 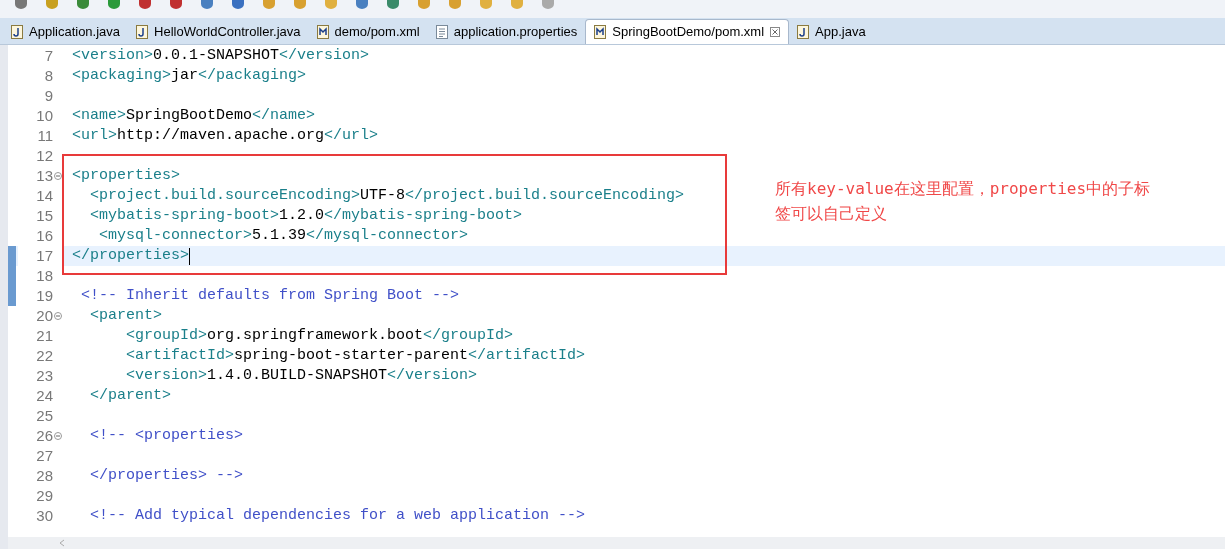 What do you see at coordinates (44, 415) in the screenshot?
I see `line-number: 25` at bounding box center [44, 415].